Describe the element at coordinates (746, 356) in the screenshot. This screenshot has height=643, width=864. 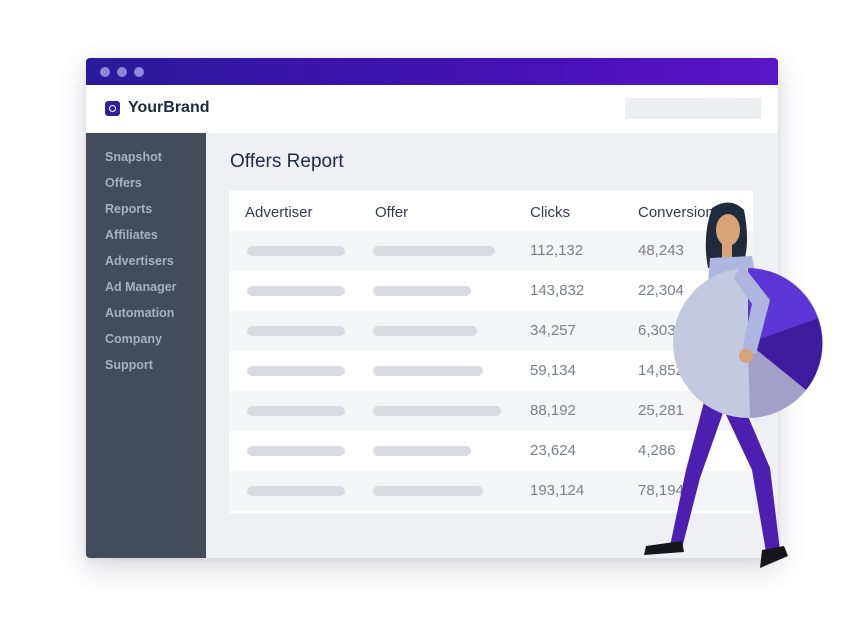
I see `illustration-hand` at that location.